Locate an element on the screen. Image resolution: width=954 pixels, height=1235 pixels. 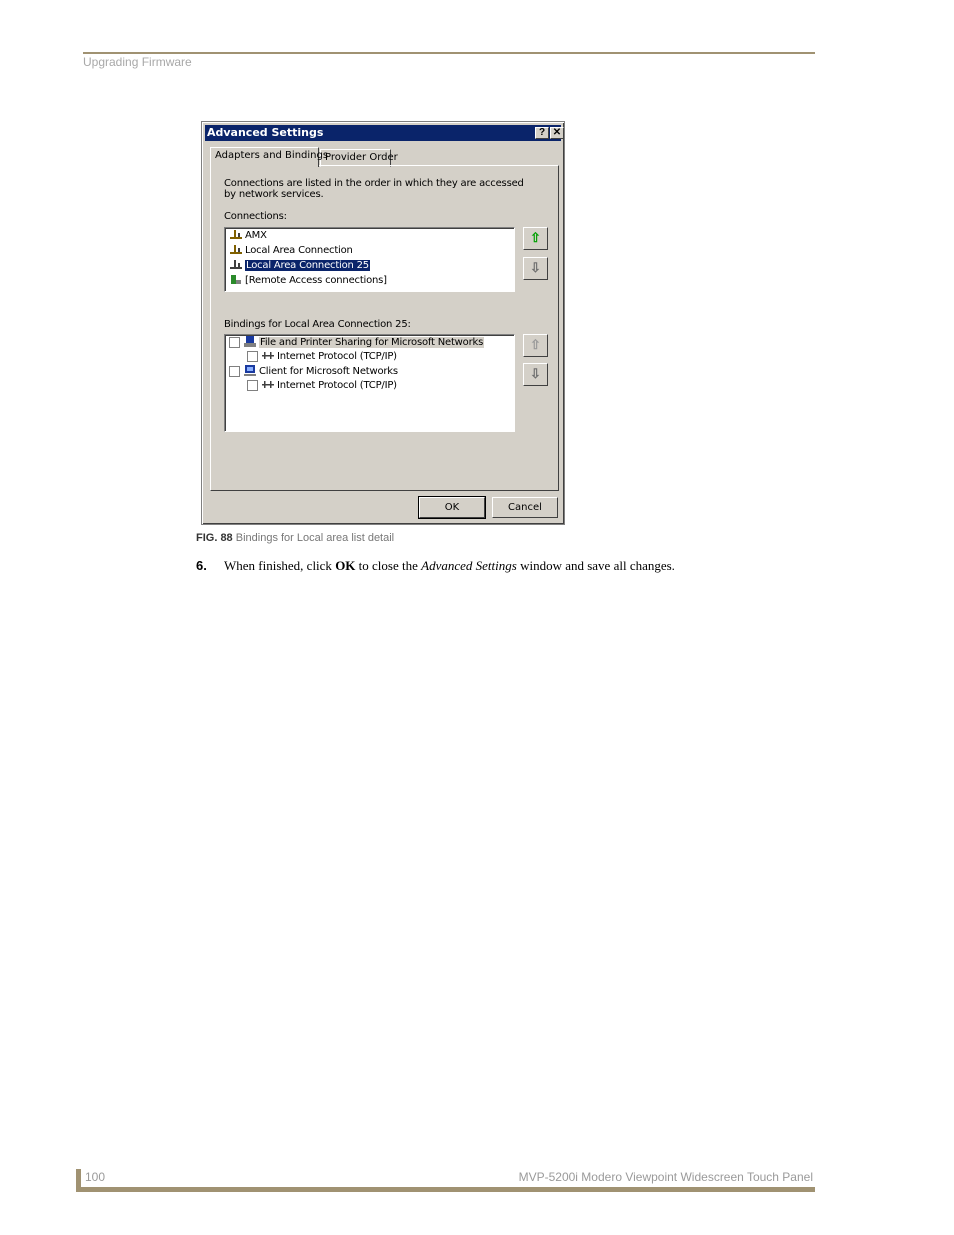
close-button: ✕ is located at coordinates (557, 133).